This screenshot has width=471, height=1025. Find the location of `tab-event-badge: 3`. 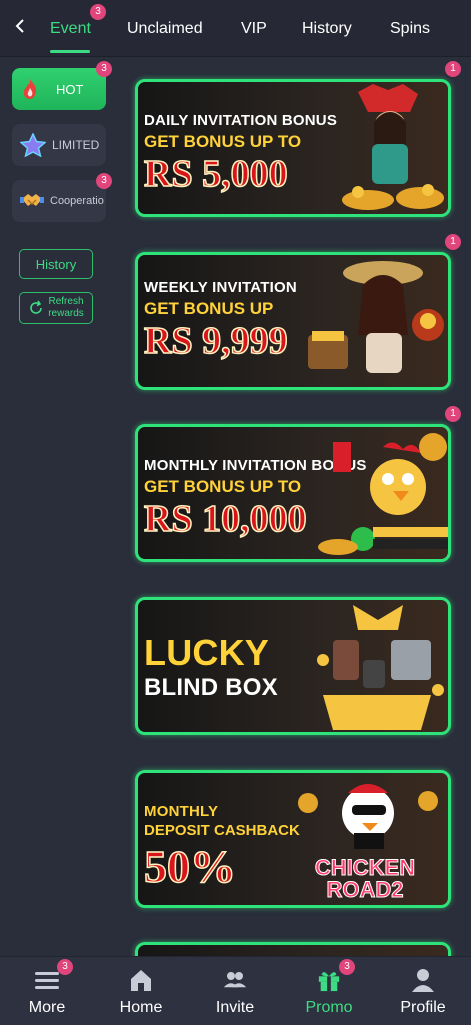

tab-event-badge: 3 is located at coordinates (98, 12).